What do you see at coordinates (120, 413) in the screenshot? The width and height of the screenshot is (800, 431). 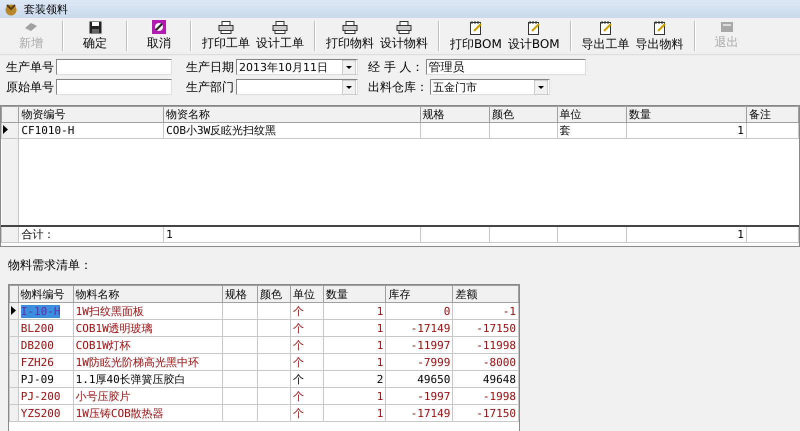 I see `table-cell: 1W压铸COB散热器` at bounding box center [120, 413].